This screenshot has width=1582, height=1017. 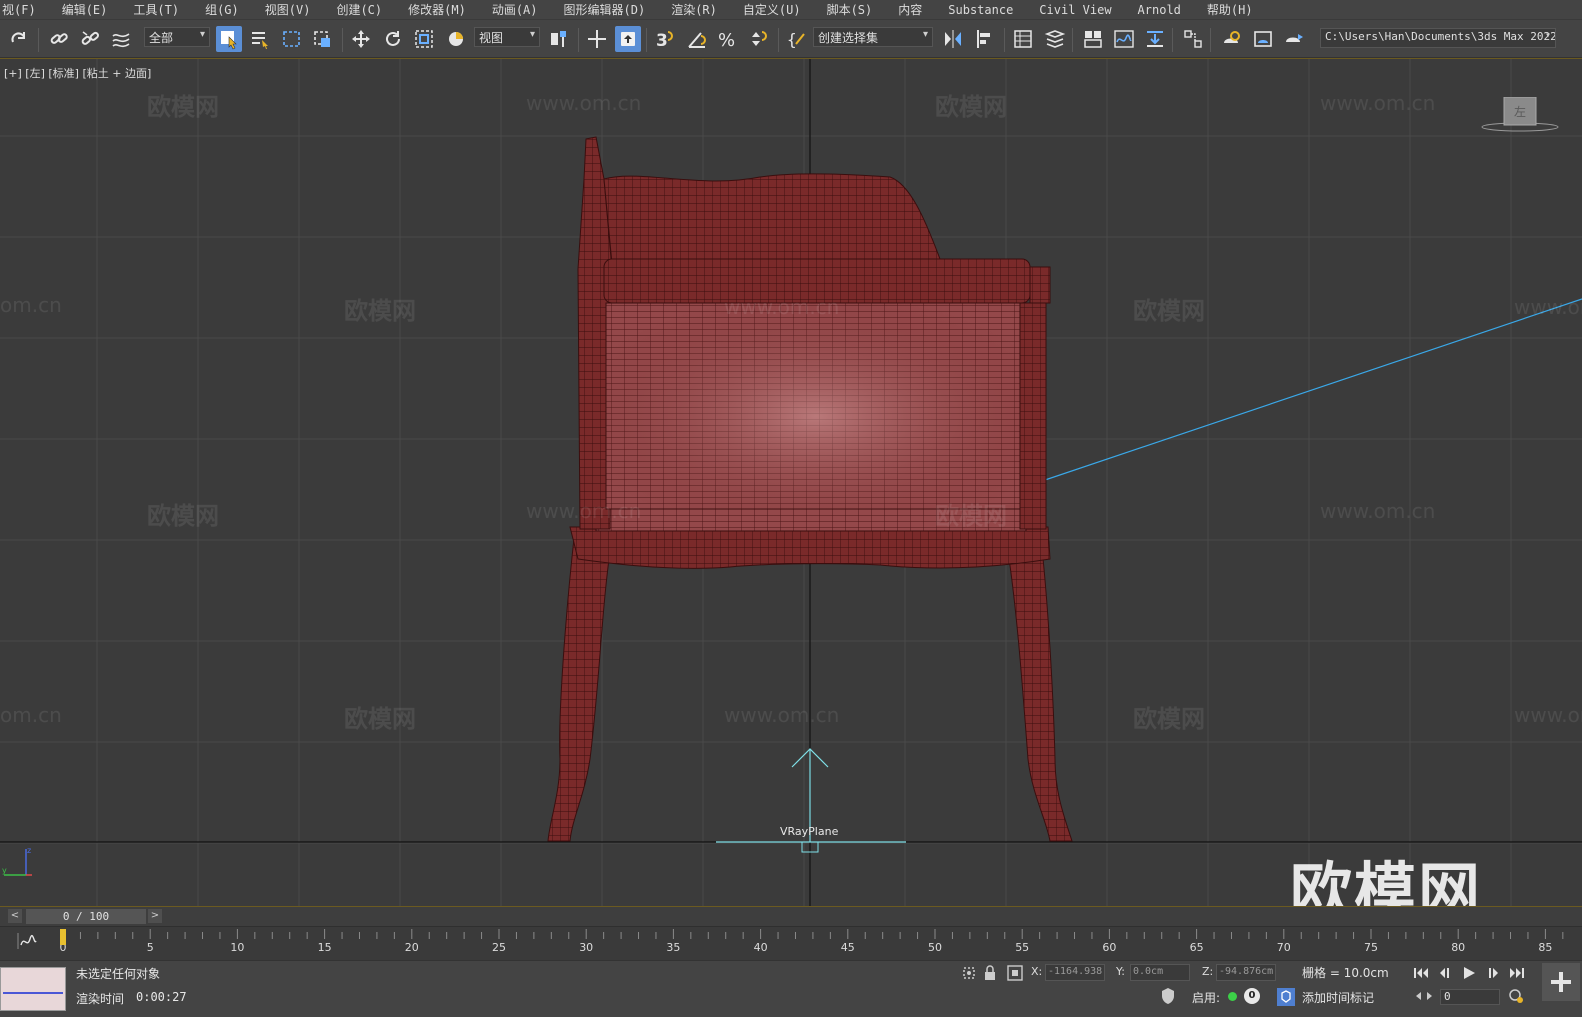 What do you see at coordinates (911, 9) in the screenshot?
I see `menu-item: 内容` at bounding box center [911, 9].